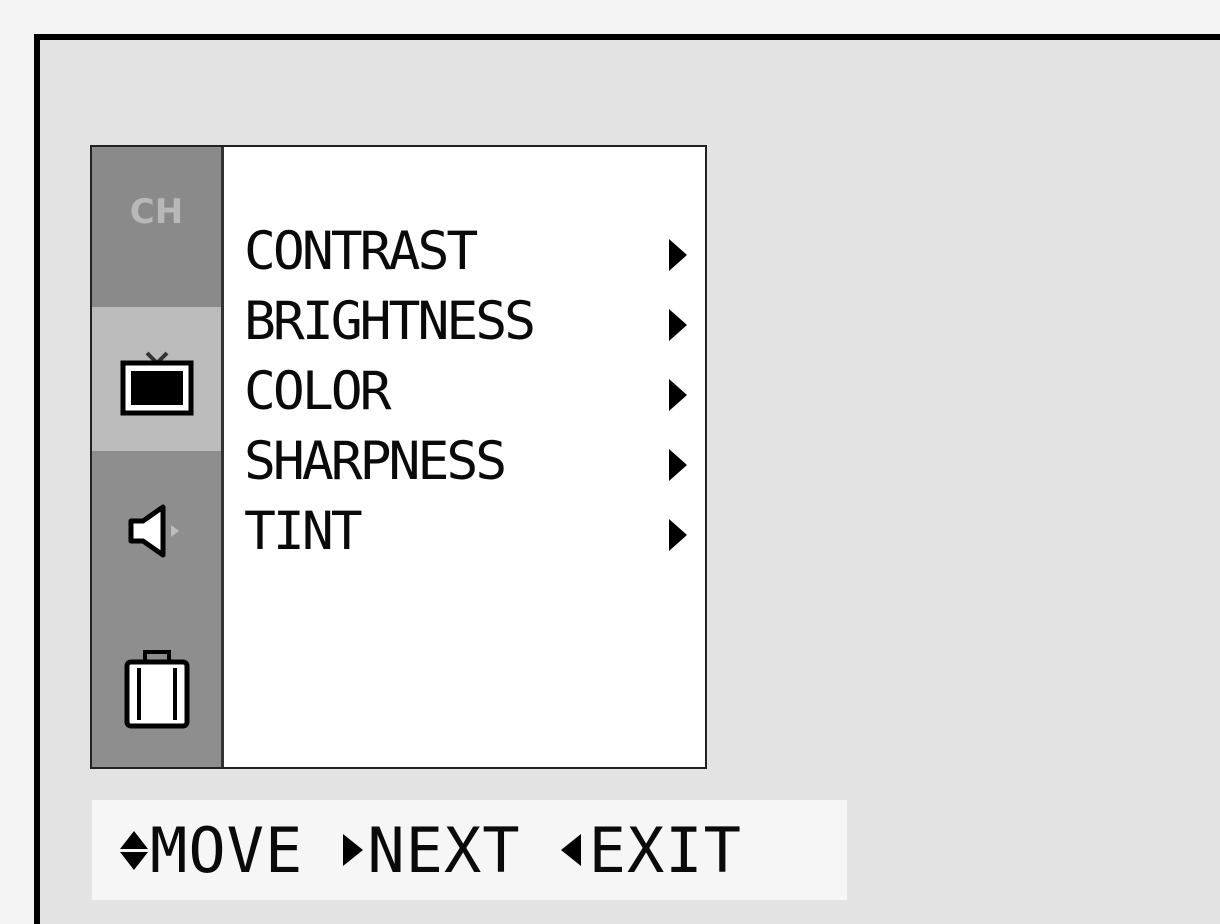 This screenshot has width=1220, height=924. I want to click on speaker-icon, so click(153, 531).